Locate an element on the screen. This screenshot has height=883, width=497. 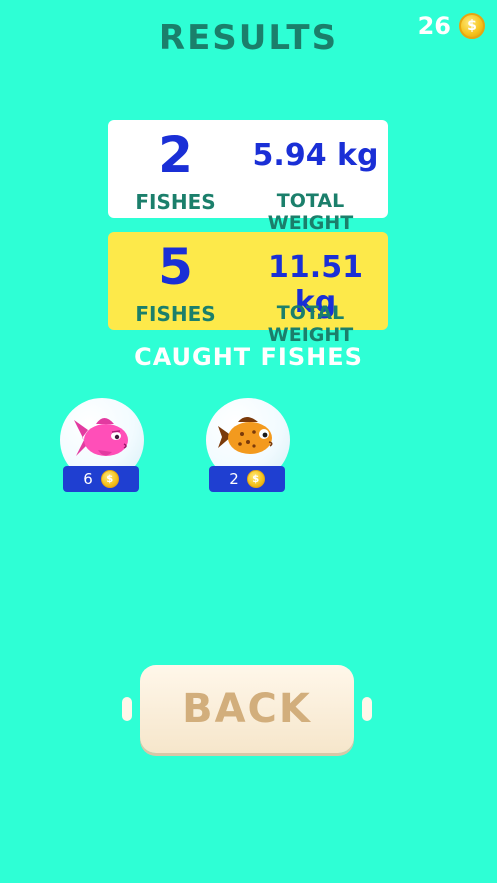
left-tab-decoration is located at coordinates (127, 709).